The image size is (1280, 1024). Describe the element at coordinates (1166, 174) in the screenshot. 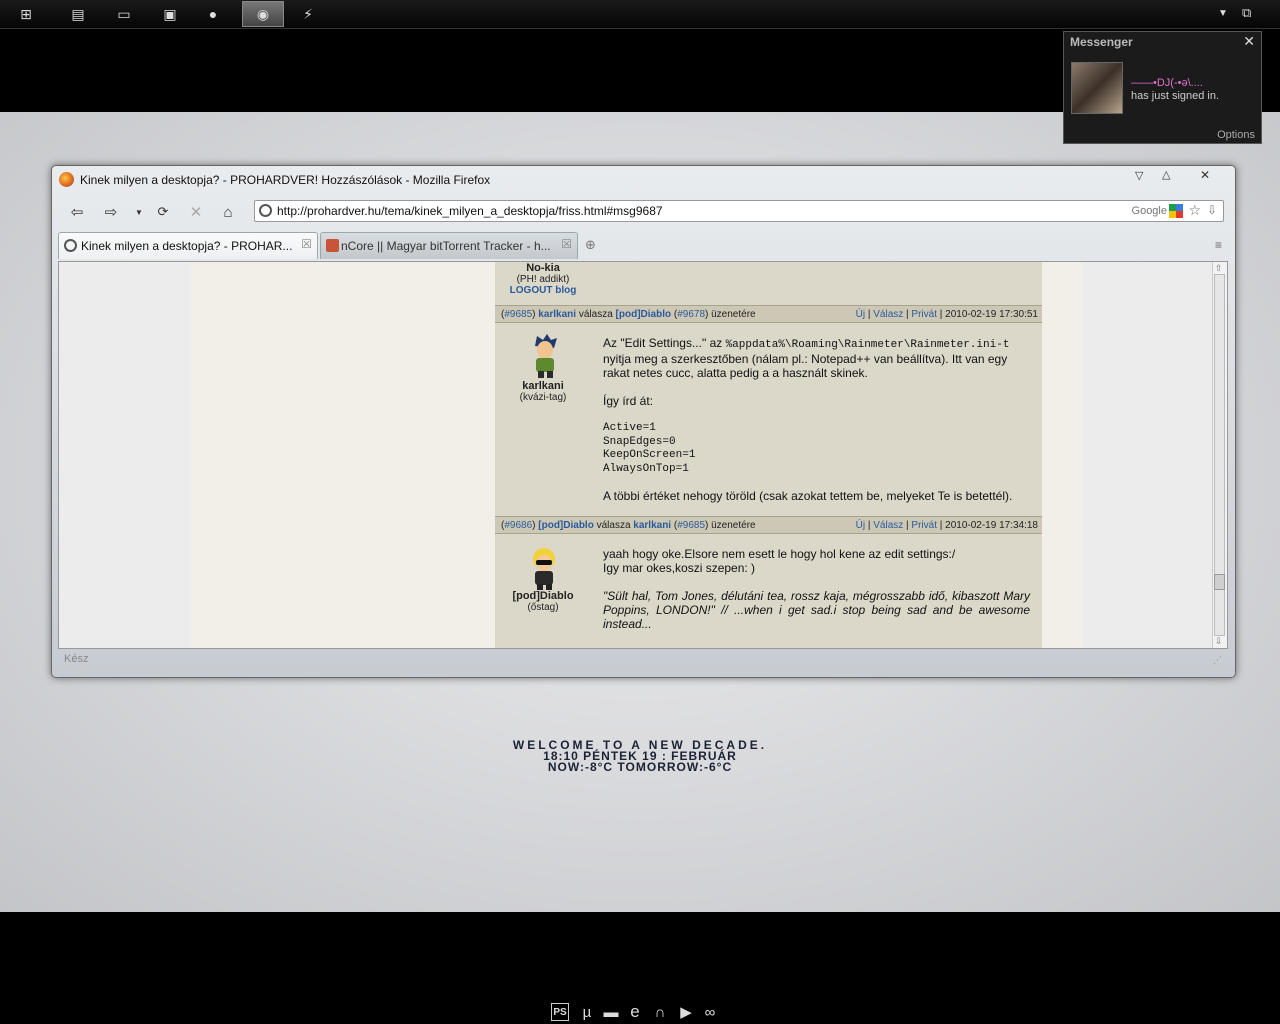

I see `maximize-icon: △` at that location.